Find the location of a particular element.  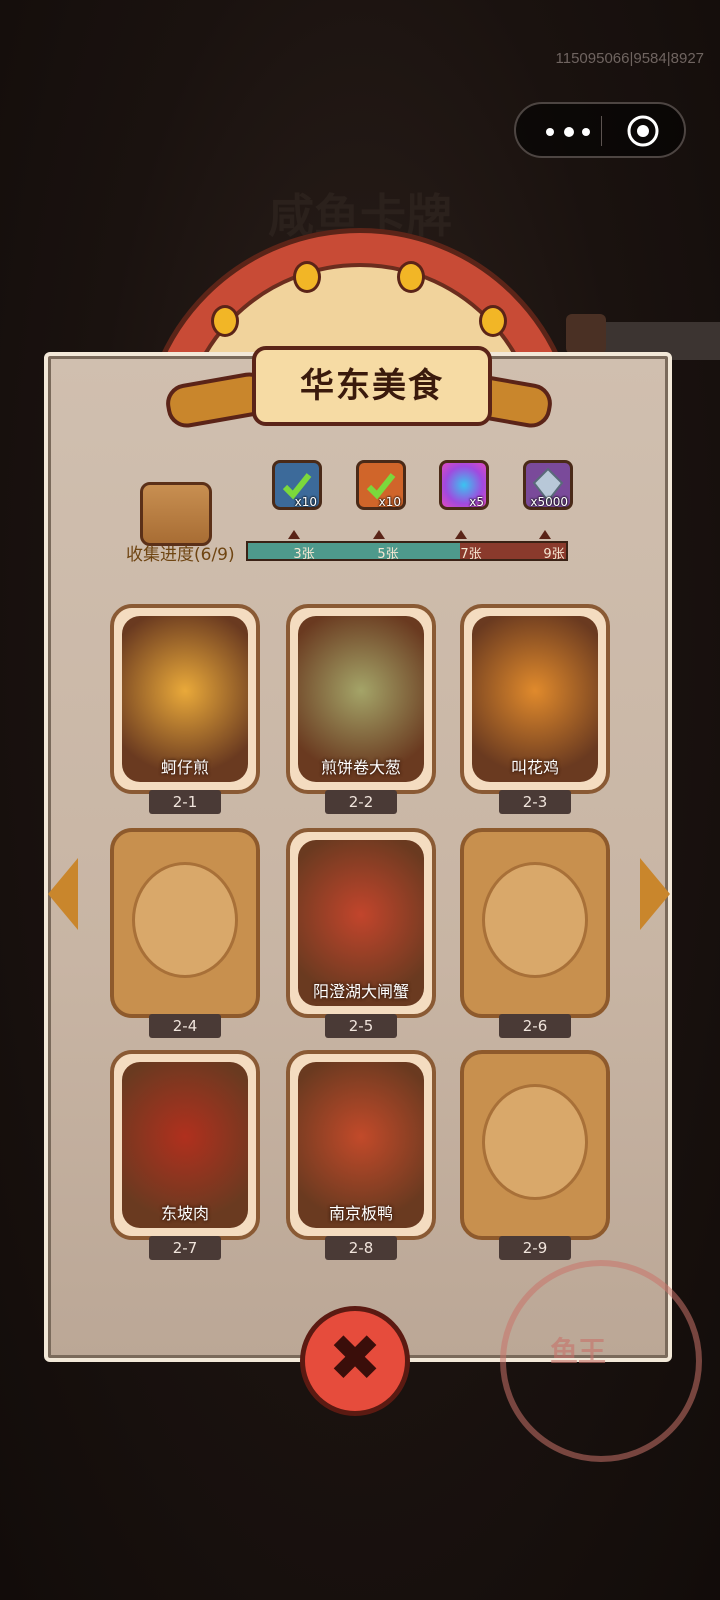

green-check-ticket-icon: x10 is located at coordinates (297, 485).